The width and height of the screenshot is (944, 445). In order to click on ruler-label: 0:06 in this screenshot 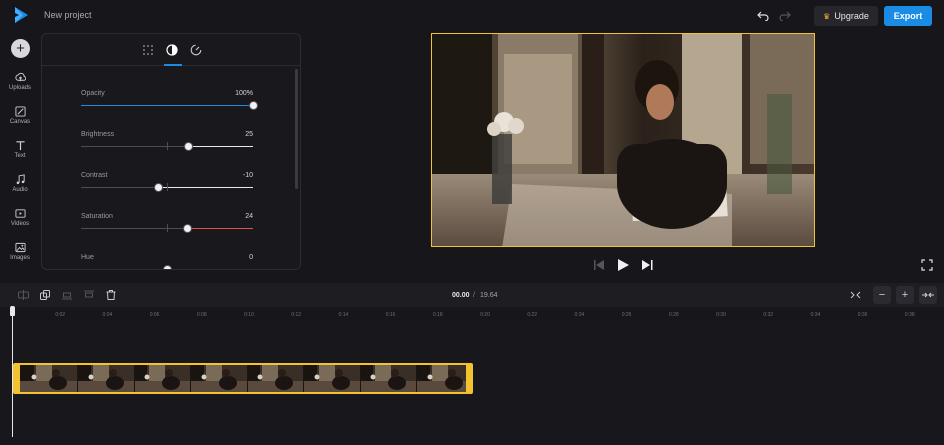, I will do `click(154, 315)`.